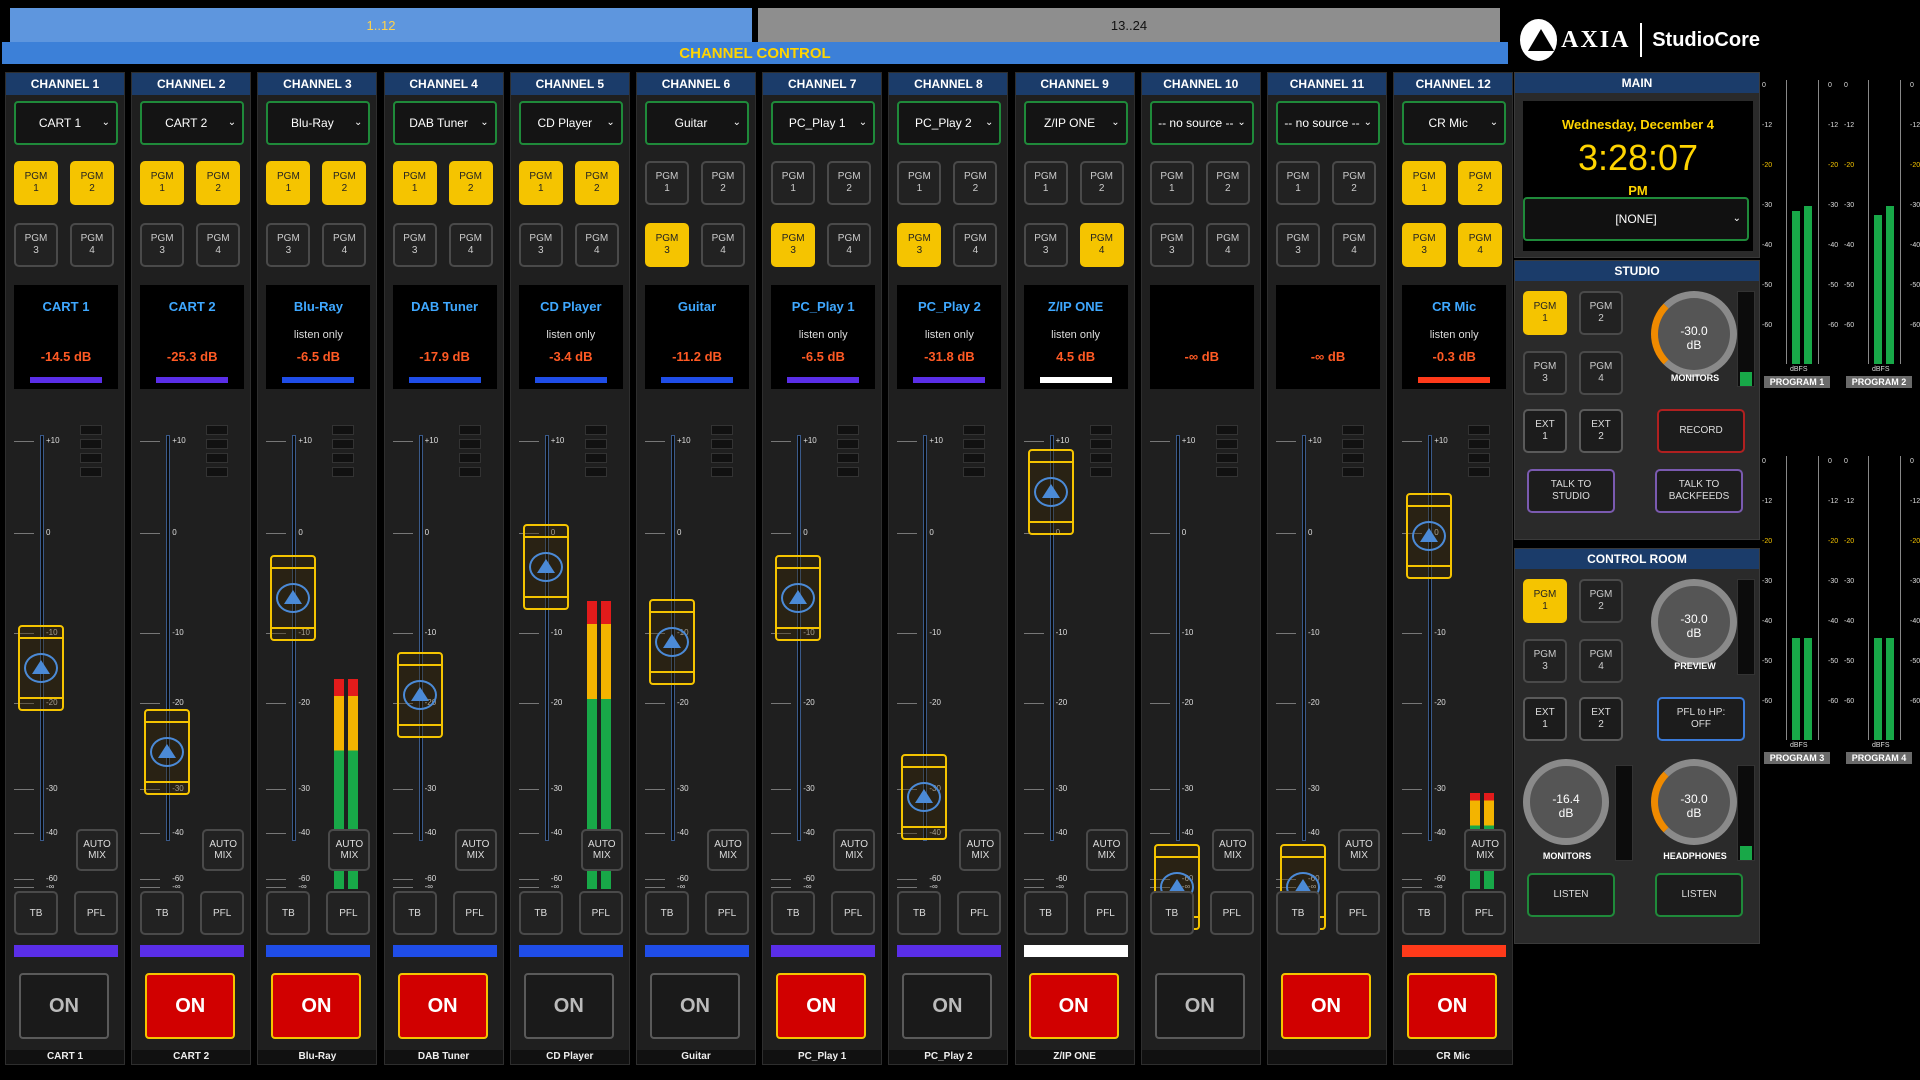 Image resolution: width=1920 pixels, height=1080 pixels. I want to click on channel-source-select: CART 1 ⌄, so click(66, 123).